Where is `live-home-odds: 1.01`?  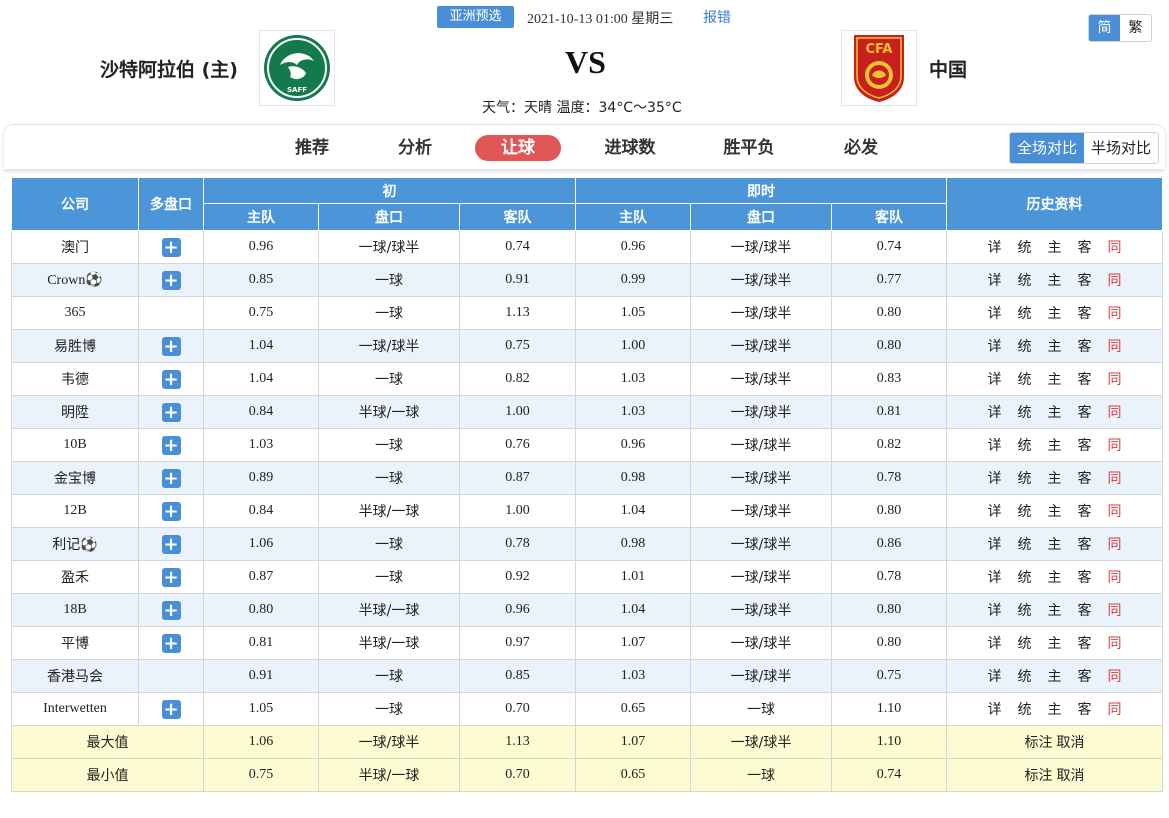 live-home-odds: 1.01 is located at coordinates (633, 577).